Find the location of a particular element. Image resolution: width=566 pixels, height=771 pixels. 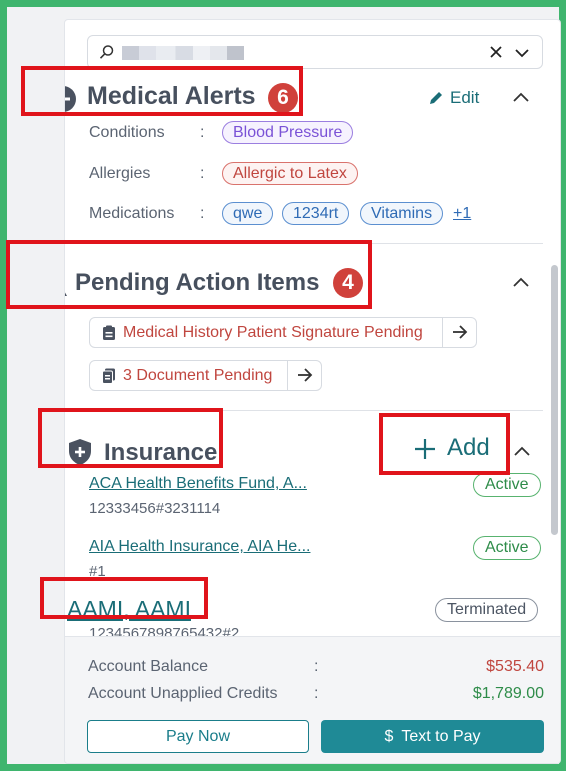

highlight-box-add is located at coordinates (444, 444).